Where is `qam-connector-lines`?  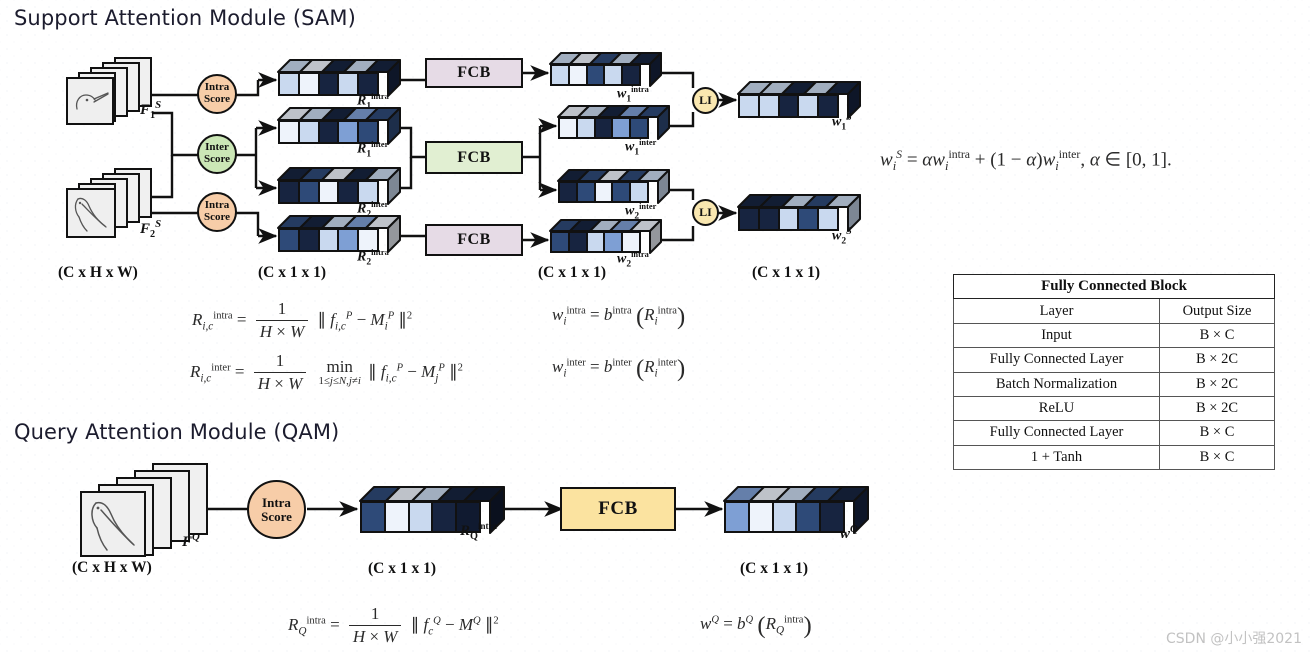 qam-connector-lines is located at coordinates (466, 509).